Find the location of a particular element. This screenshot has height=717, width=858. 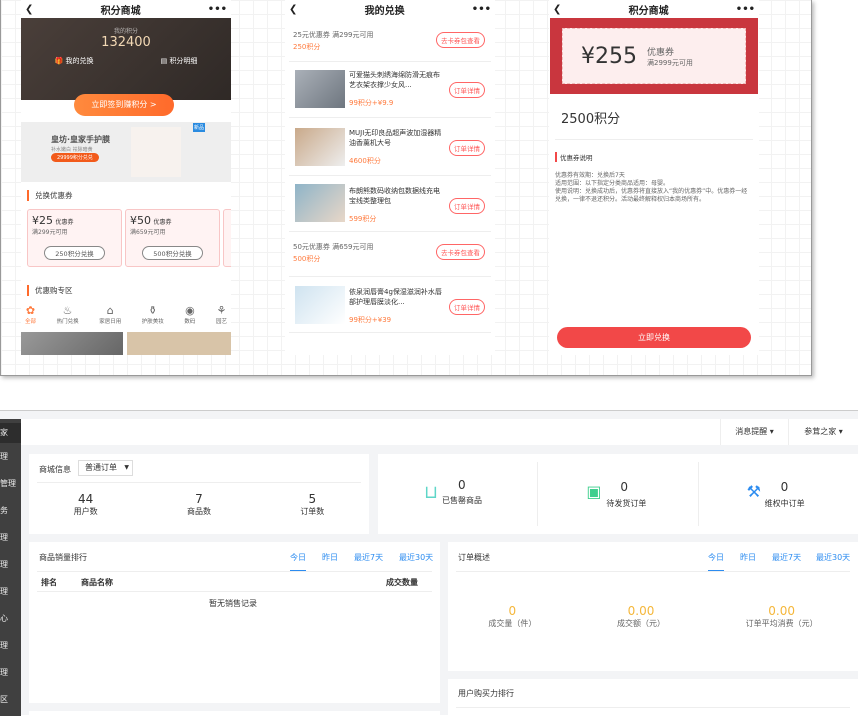

sidebar-item: 管理 is located at coordinates (10, 487).